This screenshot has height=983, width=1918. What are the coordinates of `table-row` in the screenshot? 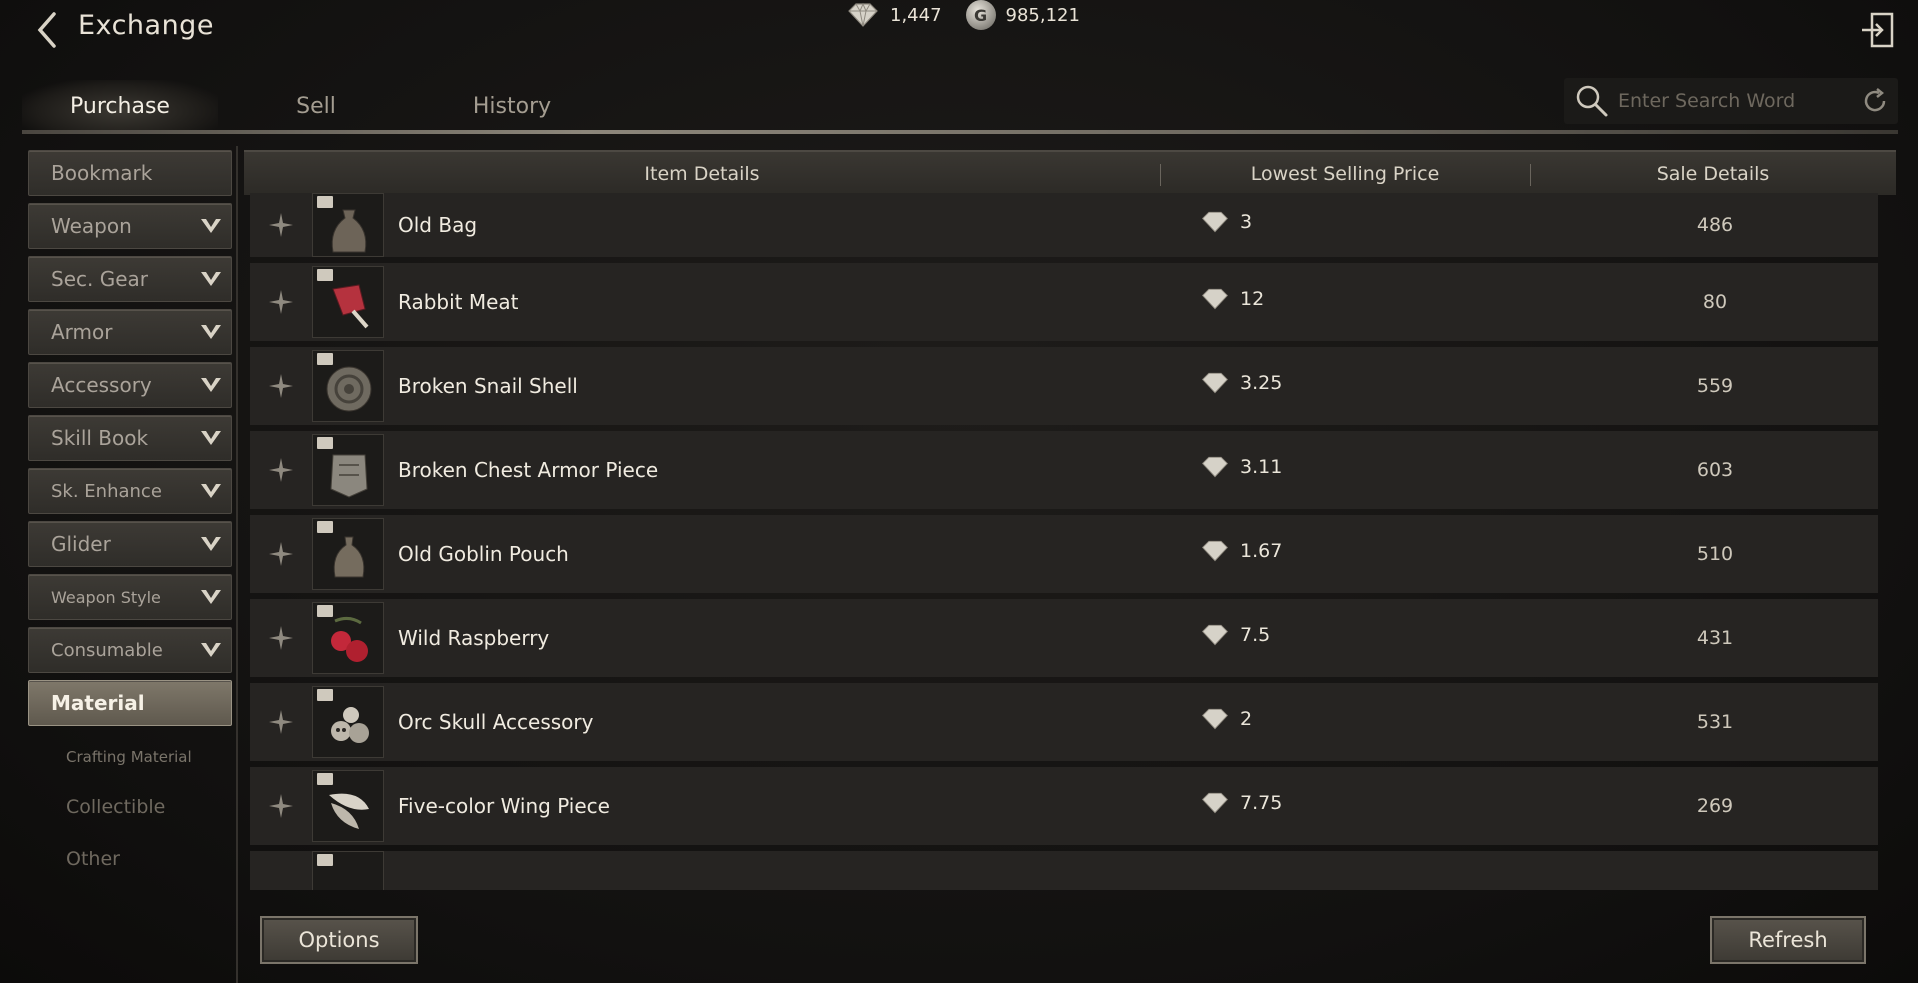 It's located at (1064, 870).